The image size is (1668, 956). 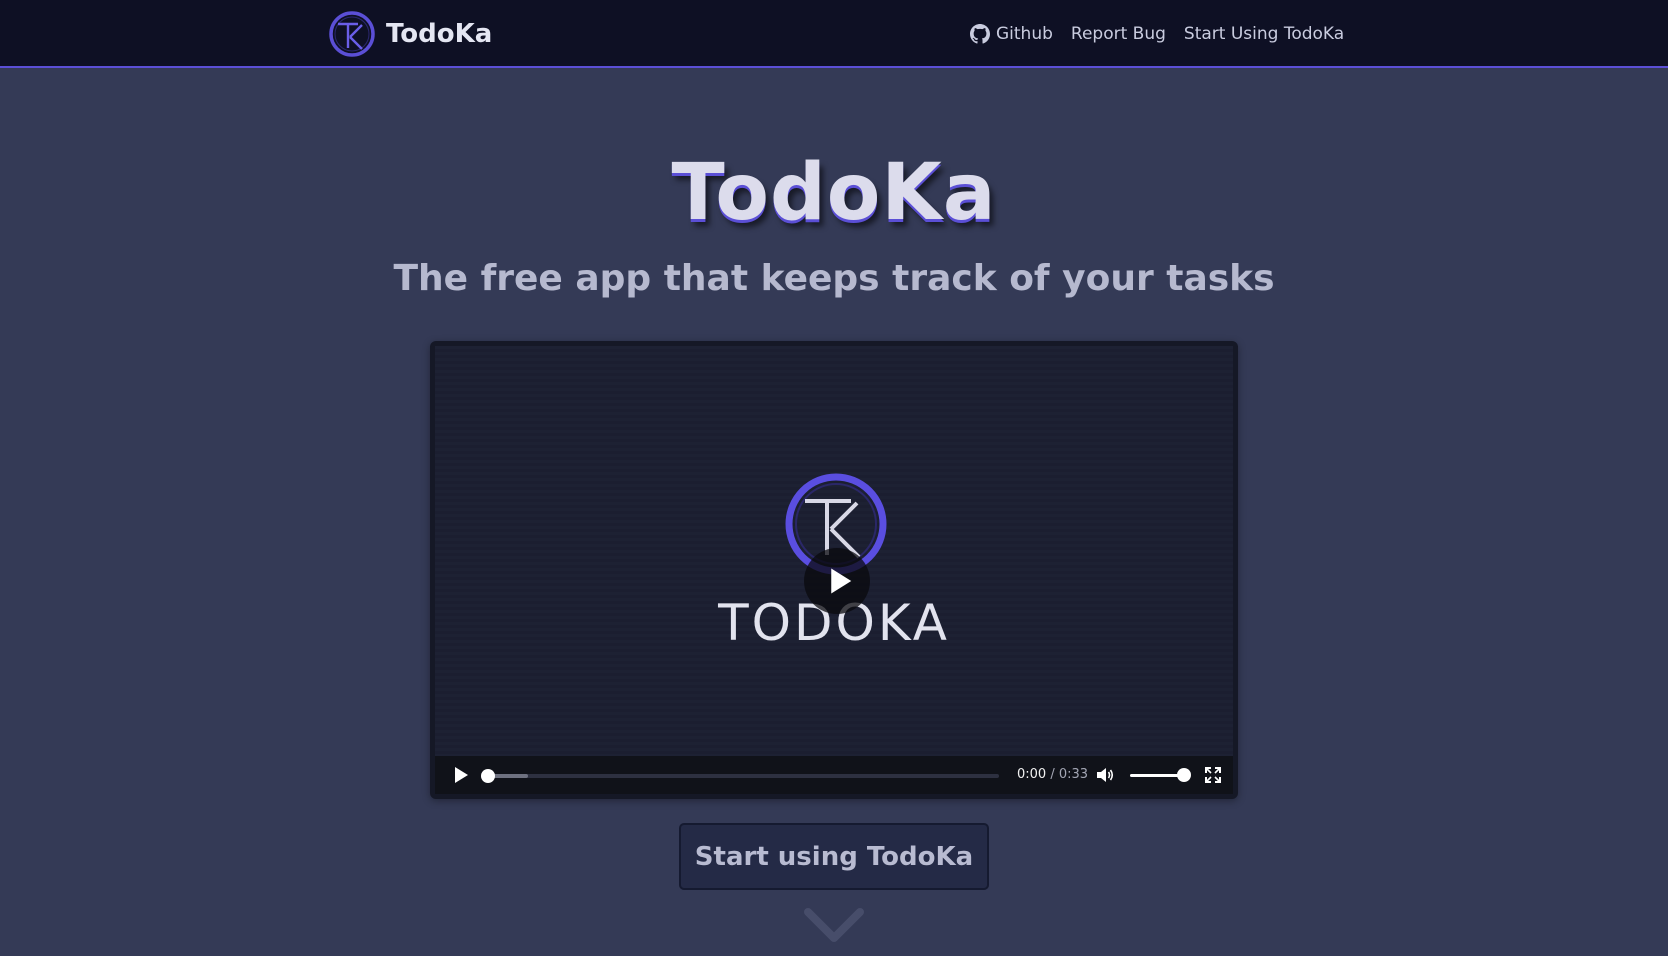 I want to click on volume-slider, so click(x=1160, y=775).